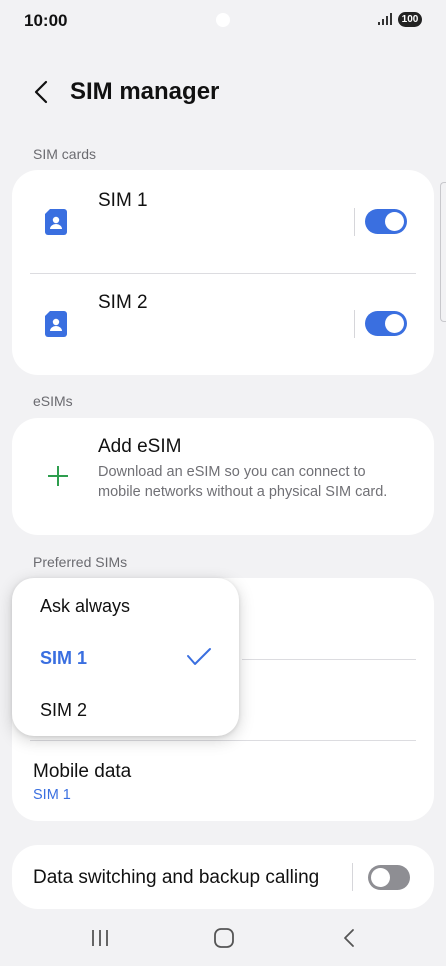 The width and height of the screenshot is (446, 966). Describe the element at coordinates (85, 606) in the screenshot. I see `option-label: Ask always` at that location.